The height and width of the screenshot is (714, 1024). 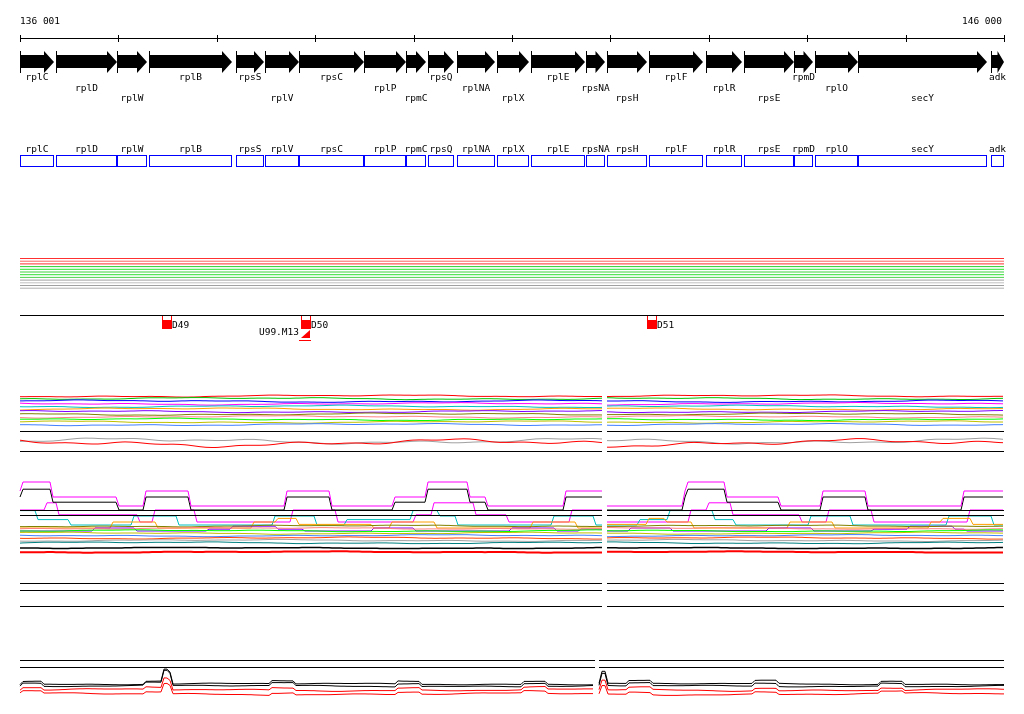 What do you see at coordinates (320, 324) in the screenshot?
I see `marker-label: D50` at bounding box center [320, 324].